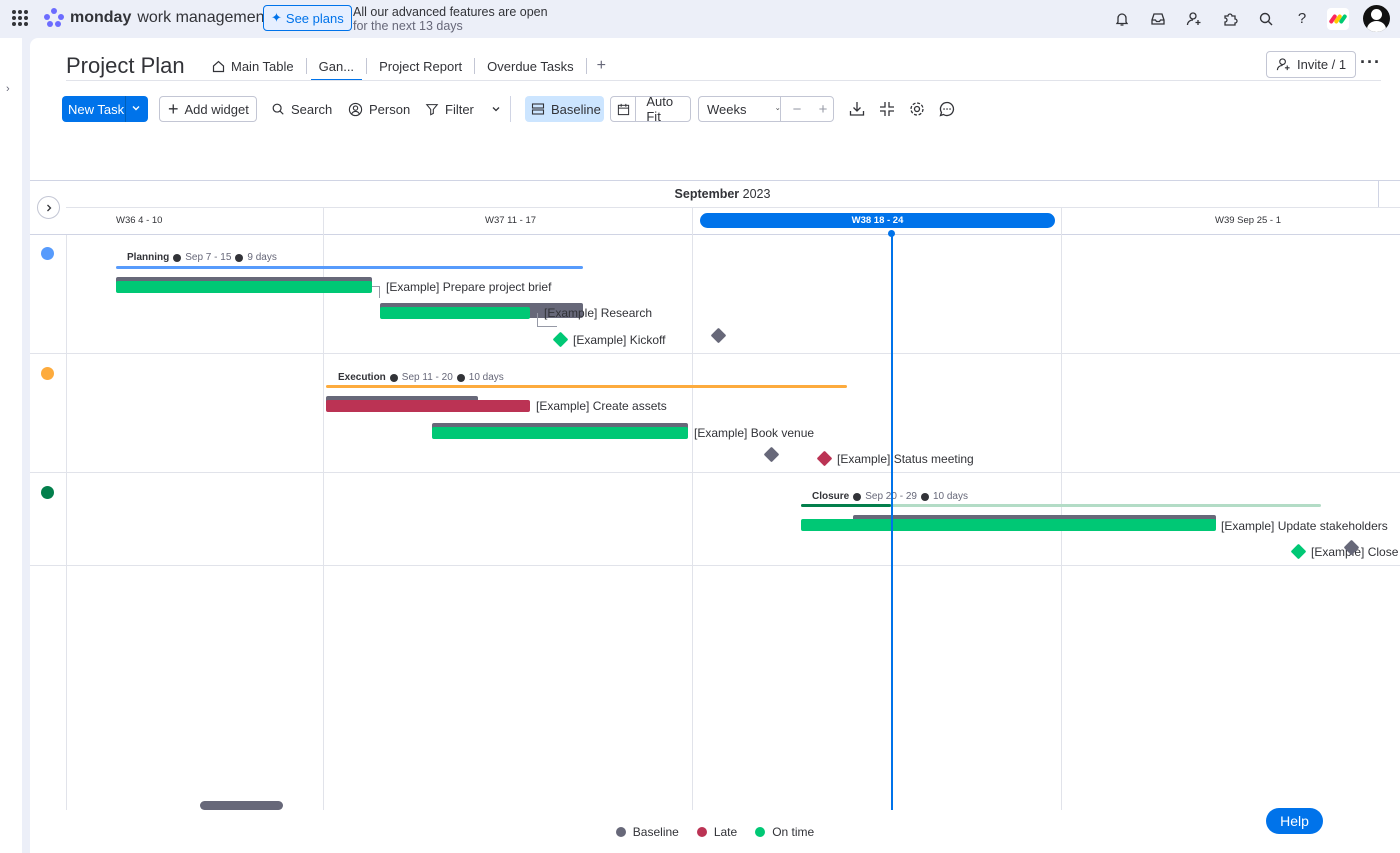  Describe the element at coordinates (468, 287) in the screenshot. I see `task-label: [Example] Prepare project brief` at that location.